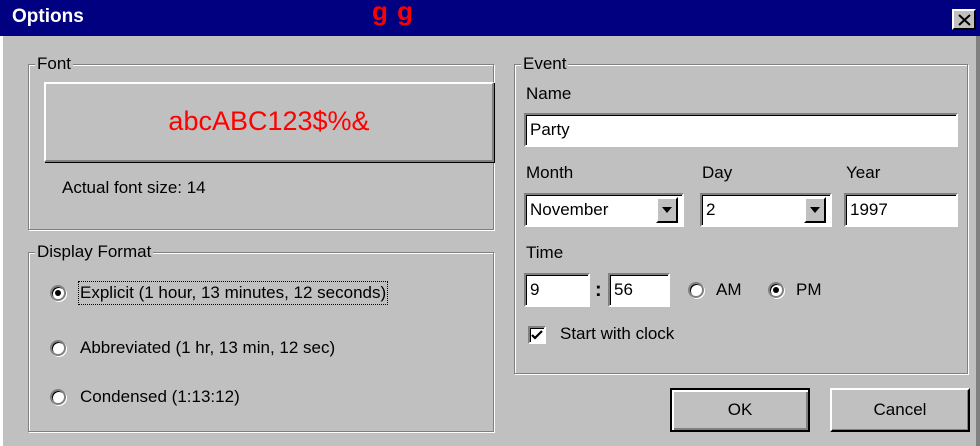 This screenshot has width=980, height=446. I want to click on radio-explicit, so click(58, 293).